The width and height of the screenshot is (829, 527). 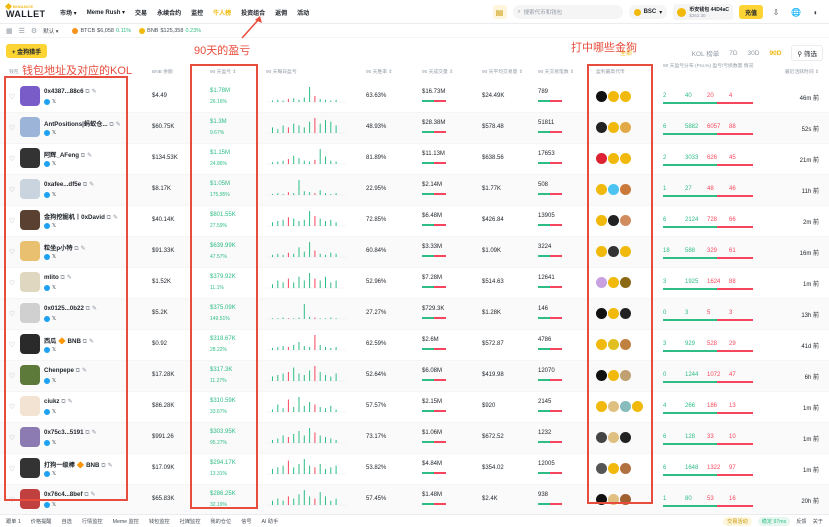 What do you see at coordinates (776, 12) in the screenshot?
I see `download-icon: ⇩` at bounding box center [776, 12].